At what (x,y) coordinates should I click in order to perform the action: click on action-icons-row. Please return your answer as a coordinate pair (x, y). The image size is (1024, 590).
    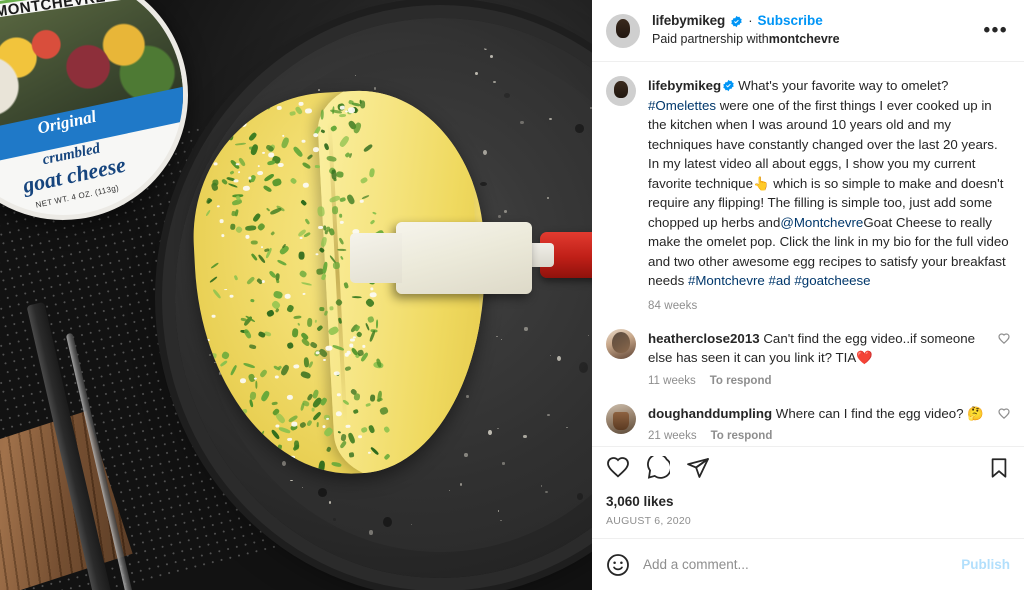
    Looking at the image, I should click on (808, 469).